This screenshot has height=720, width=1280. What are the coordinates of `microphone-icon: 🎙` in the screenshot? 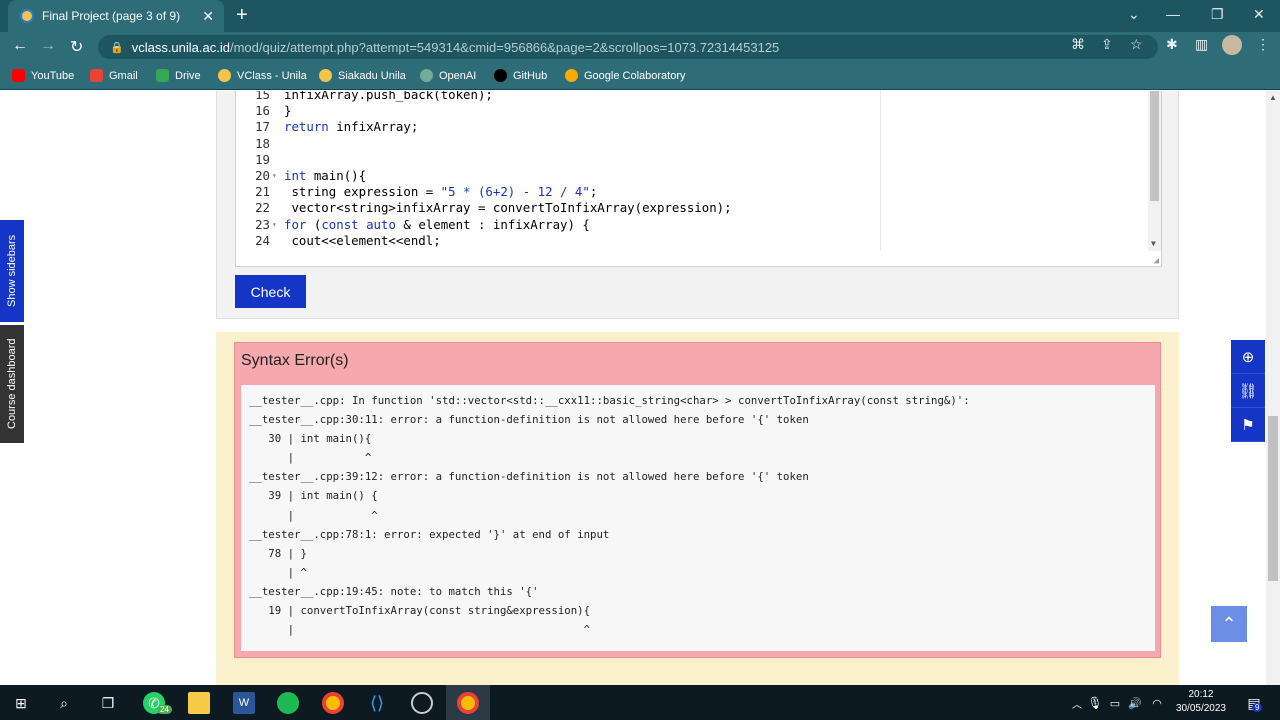 It's located at (1095, 703).